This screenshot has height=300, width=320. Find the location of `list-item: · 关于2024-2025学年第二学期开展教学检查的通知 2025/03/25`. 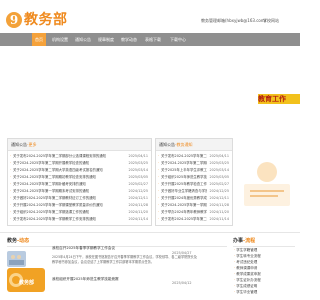

list-item: · 关于2024-2025学年第二学期开展教学检查的通知 2025/03/25 is located at coordinates (79, 163).